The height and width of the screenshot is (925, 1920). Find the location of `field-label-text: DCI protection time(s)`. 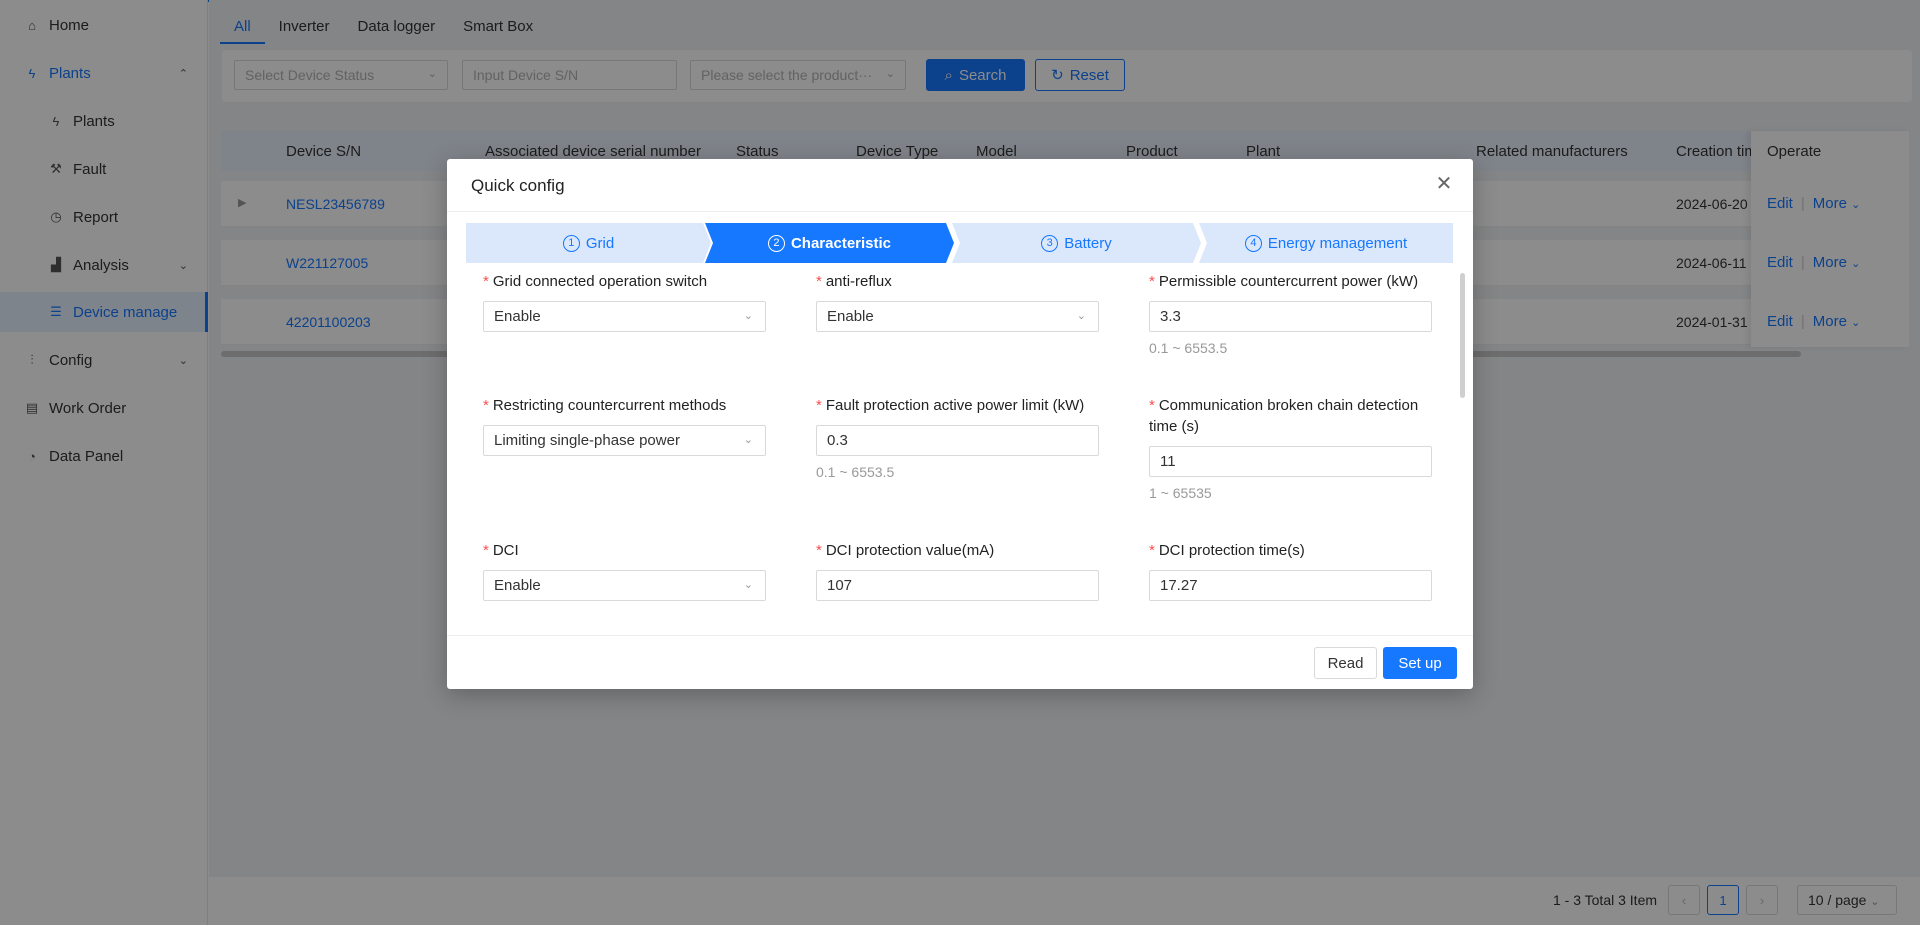

field-label-text: DCI protection time(s) is located at coordinates (1231, 550).